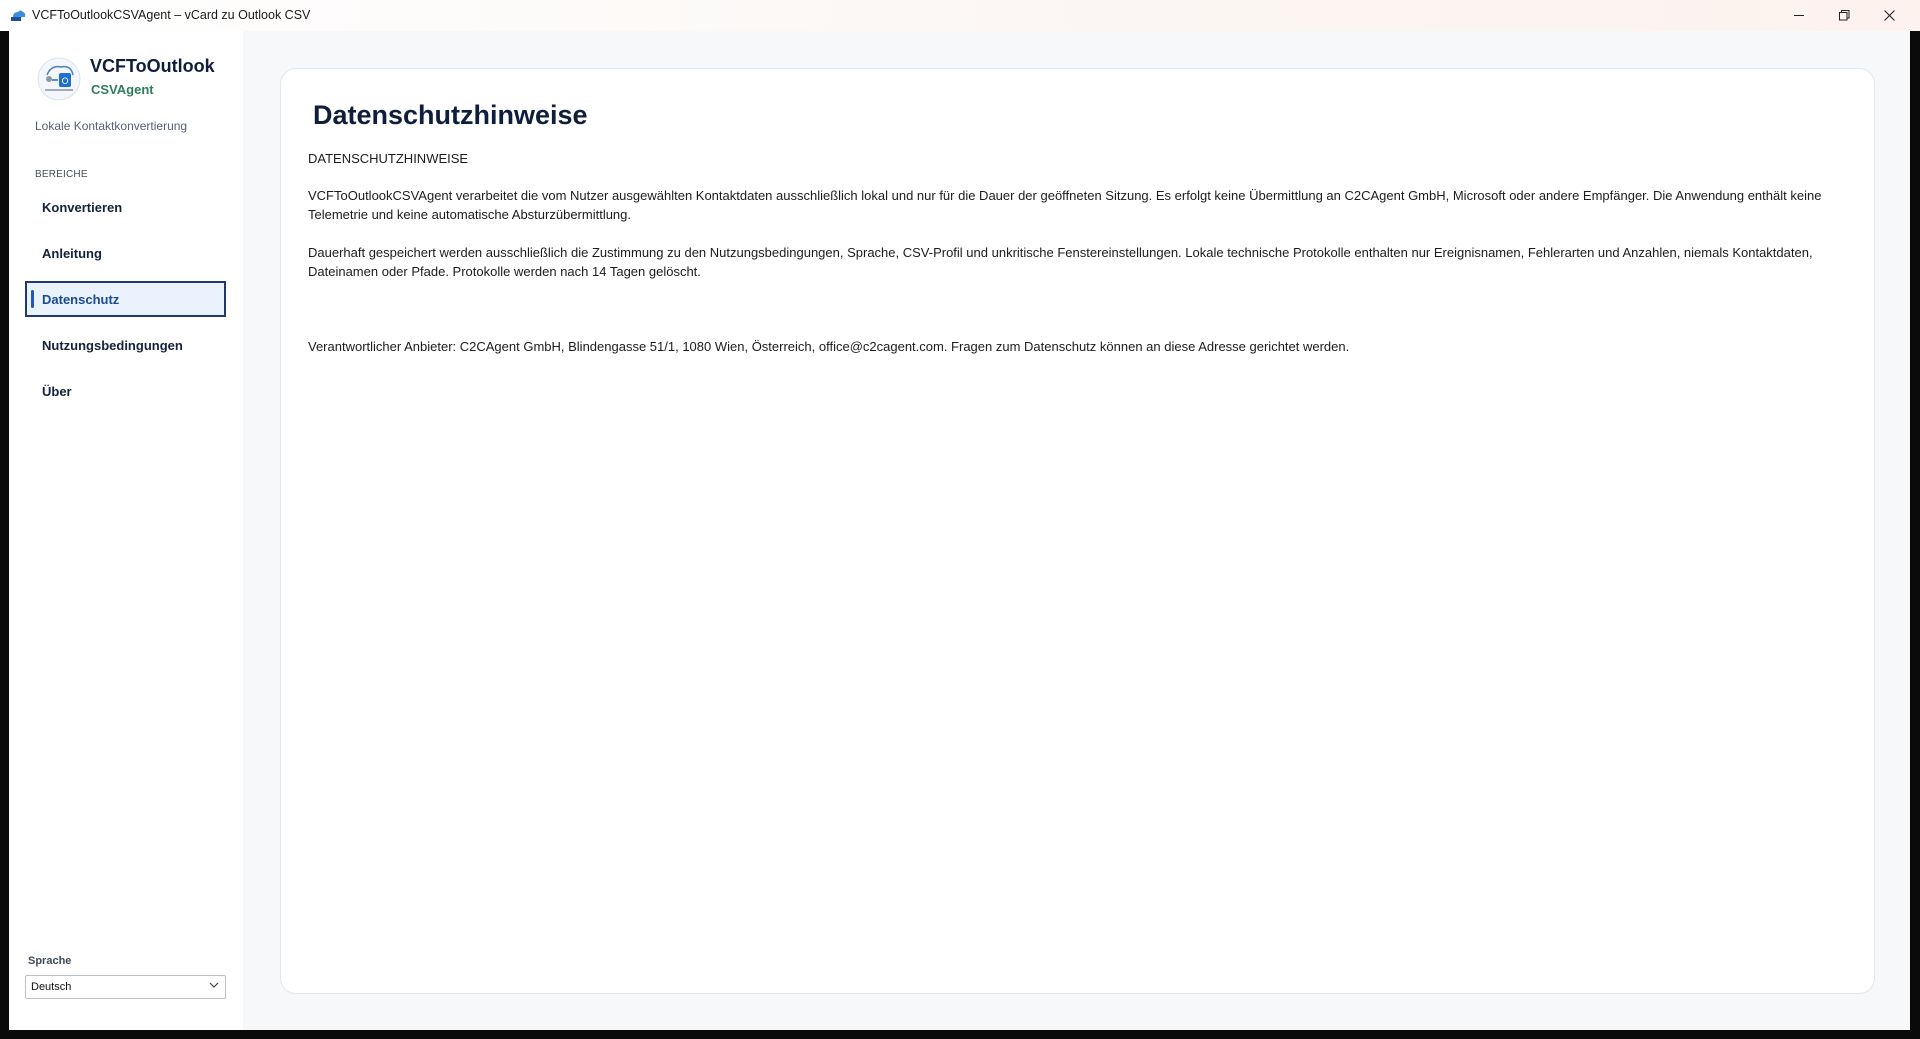 This screenshot has height=1039, width=1920. What do you see at coordinates (111, 126) in the screenshot?
I see `brand-description: Lokale Kontaktkonvertierung` at bounding box center [111, 126].